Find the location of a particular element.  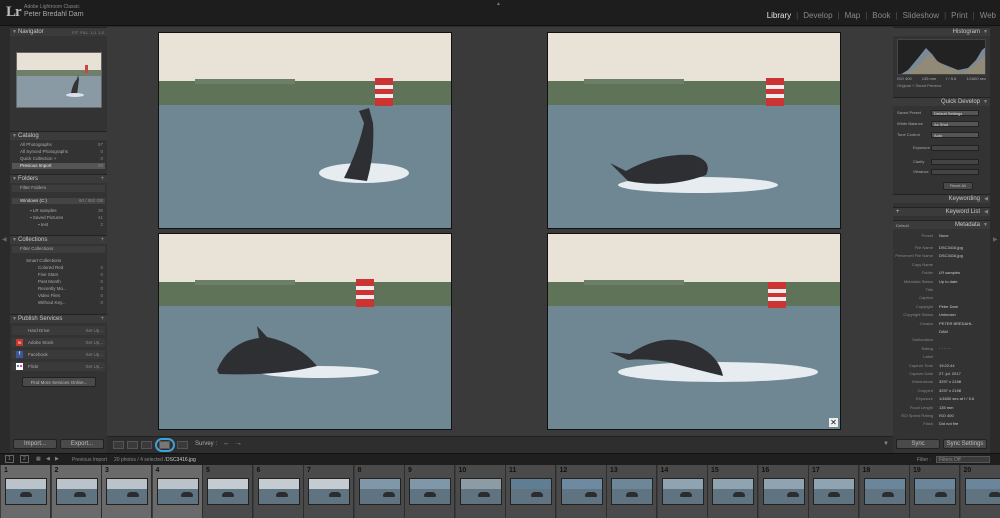

collection-colored-red: Colored Red 0 is located at coordinates (58, 268).